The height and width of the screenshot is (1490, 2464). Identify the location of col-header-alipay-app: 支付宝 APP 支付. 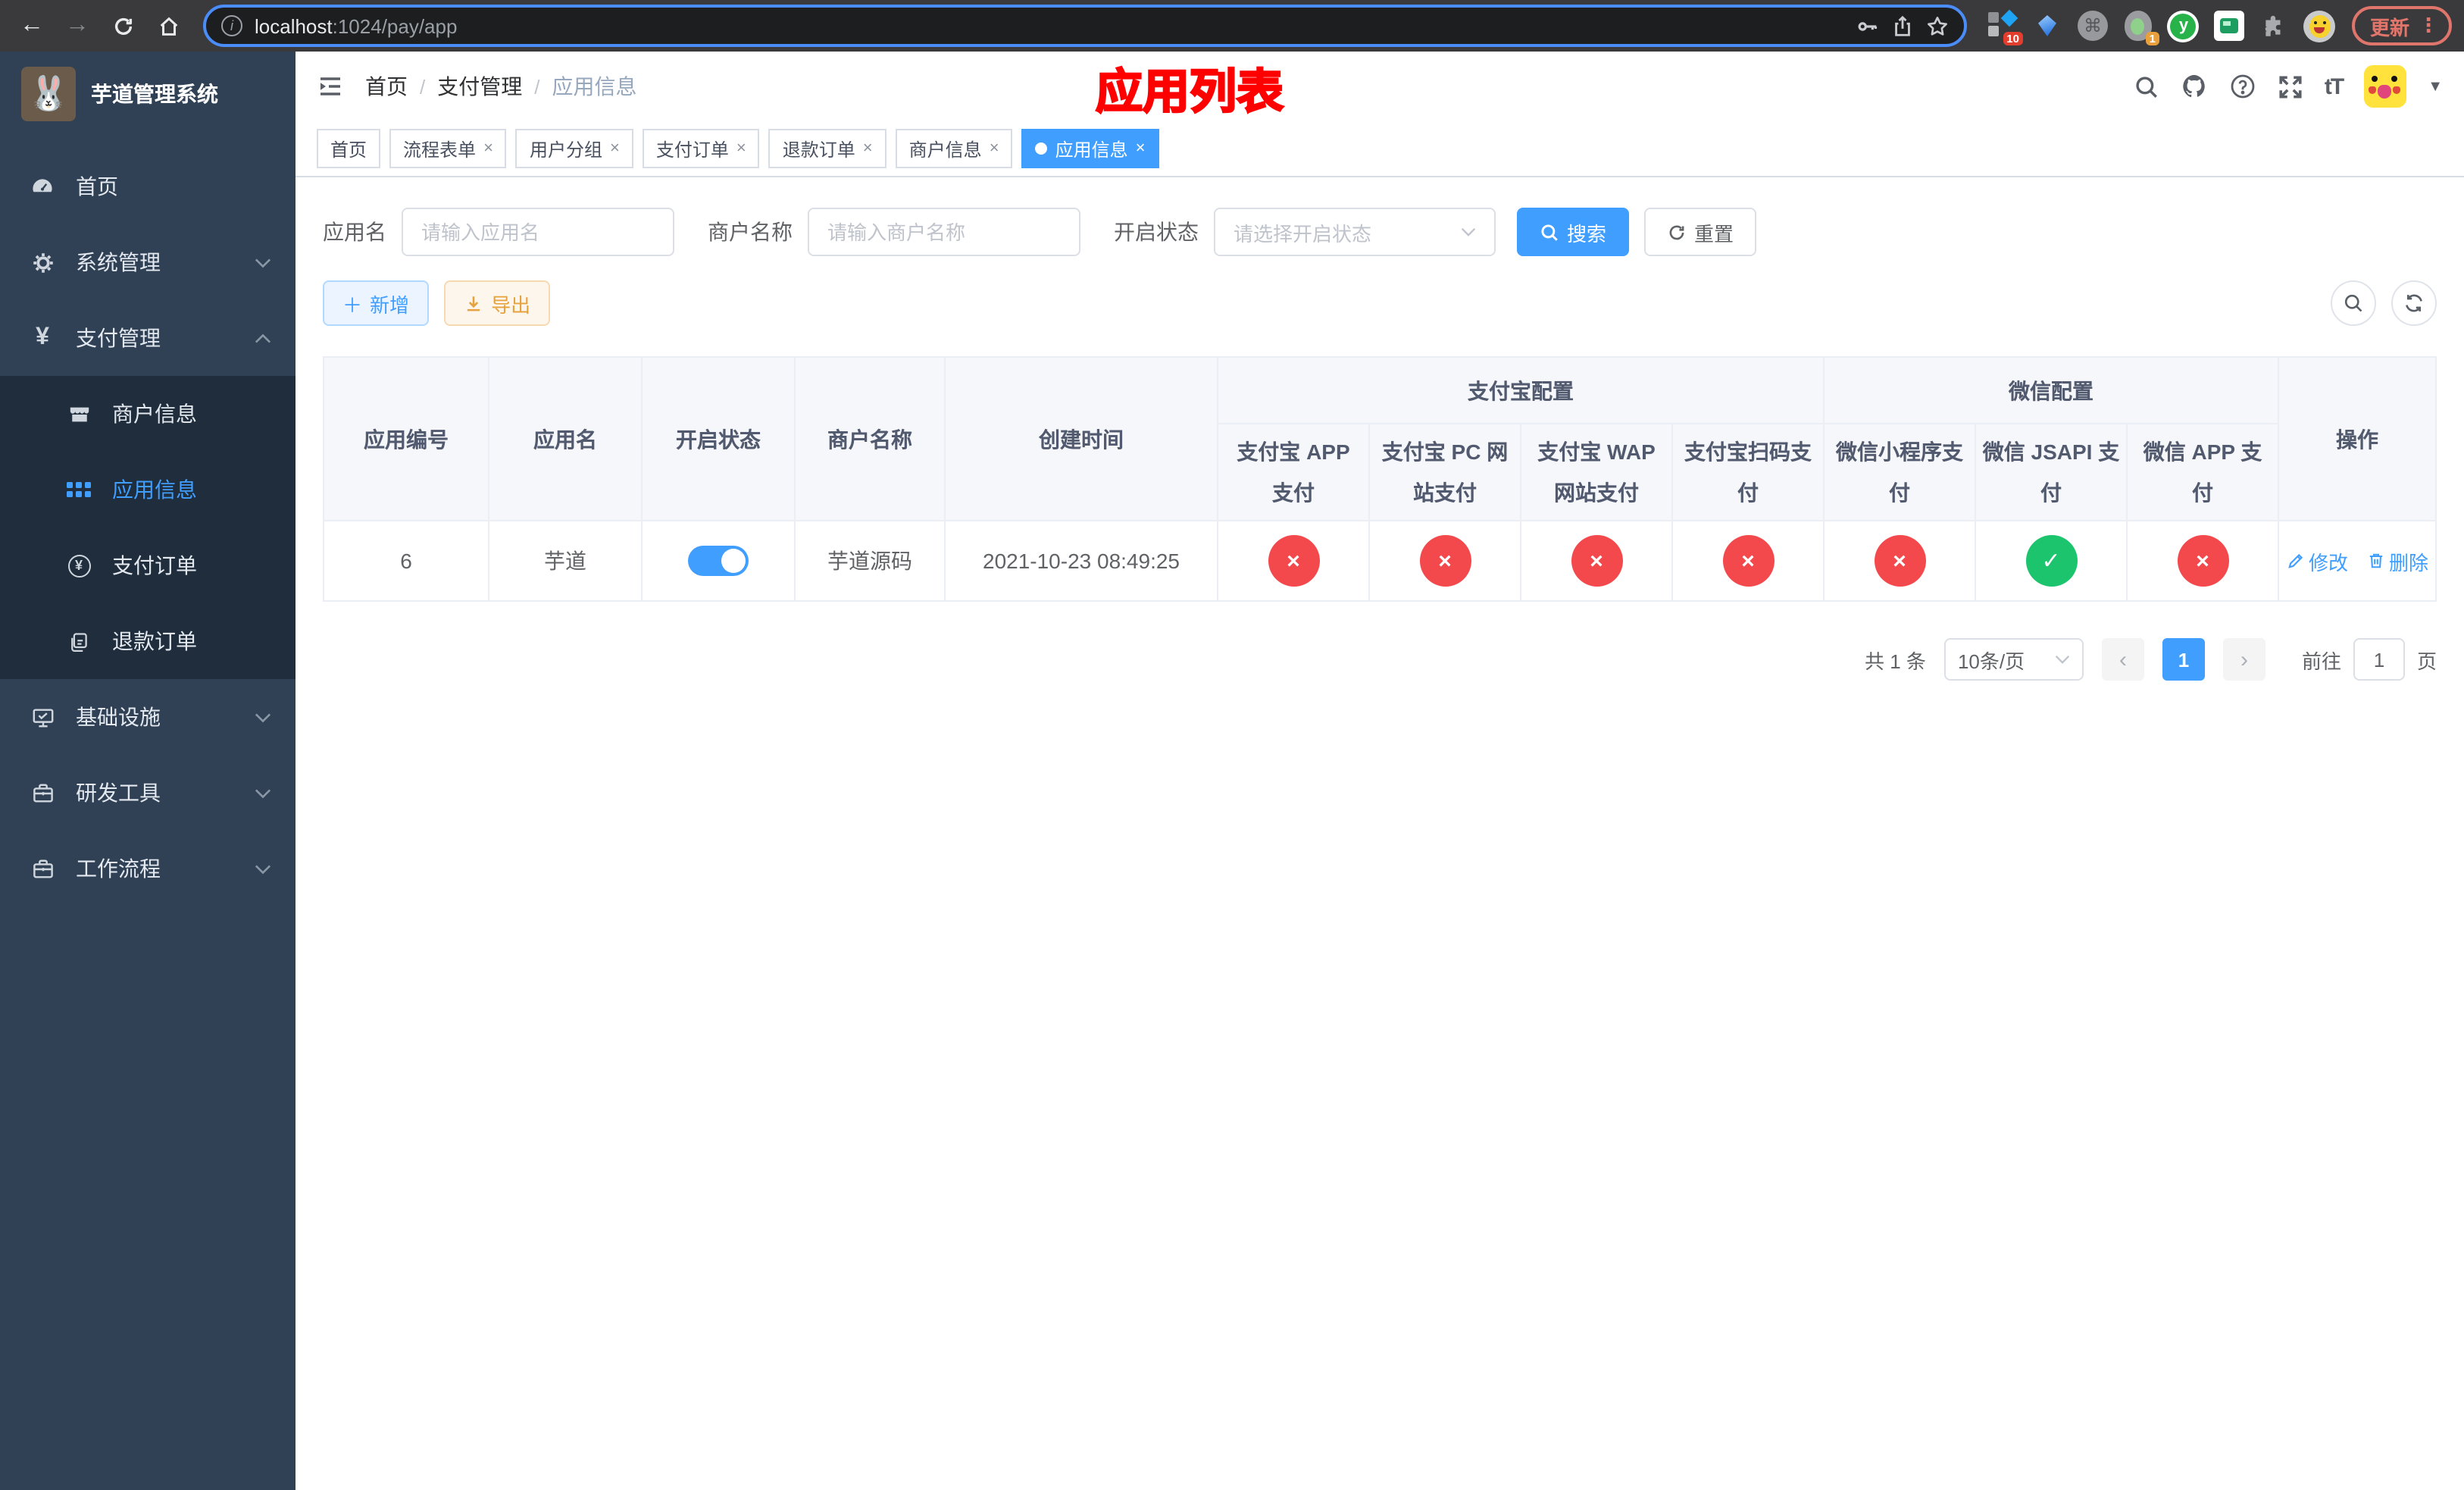
(1293, 472).